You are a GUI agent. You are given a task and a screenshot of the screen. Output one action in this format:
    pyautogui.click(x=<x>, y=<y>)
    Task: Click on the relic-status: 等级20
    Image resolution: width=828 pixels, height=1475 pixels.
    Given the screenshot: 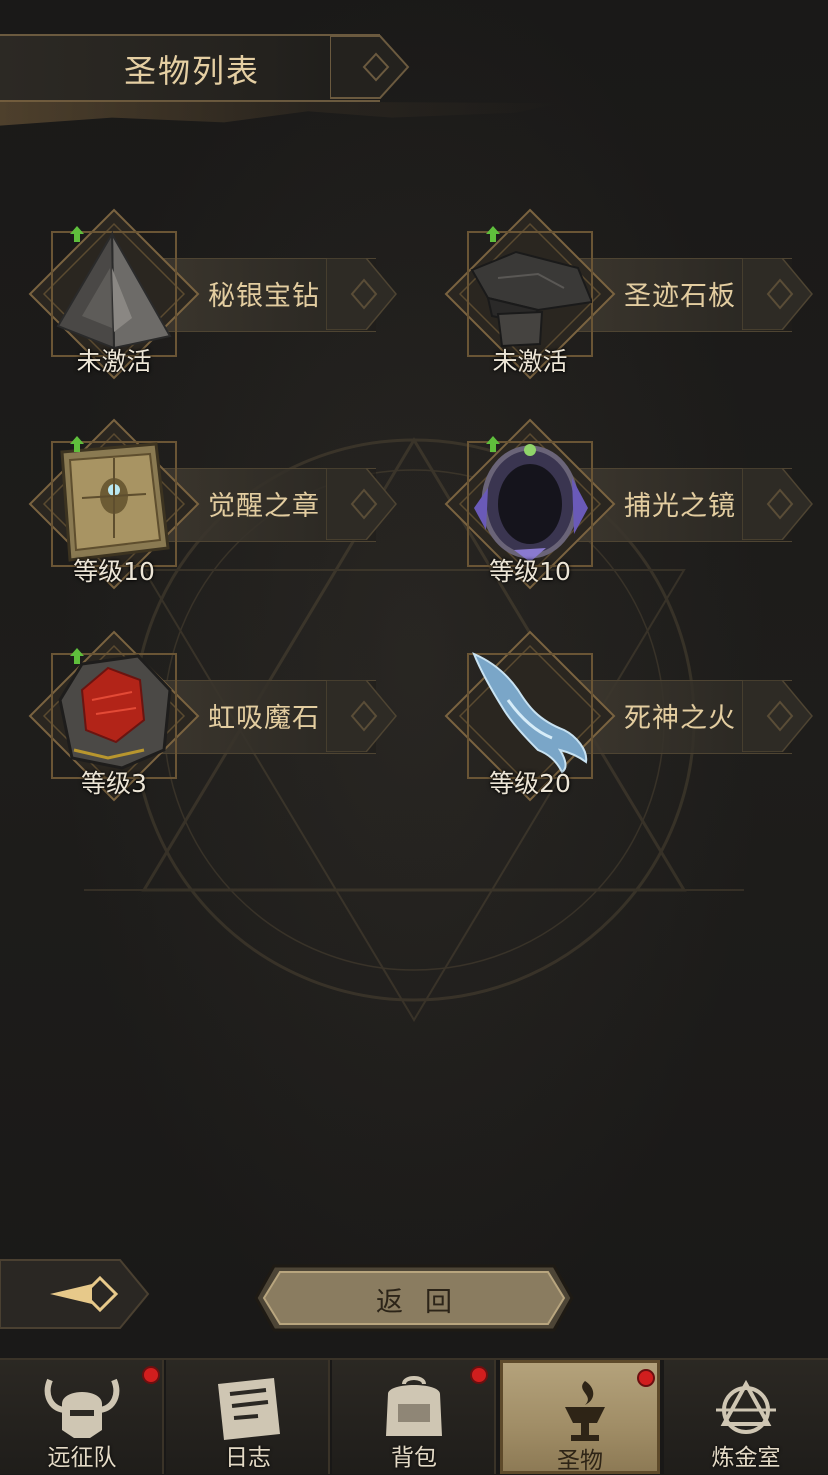 What is the action you would take?
    pyautogui.click(x=530, y=783)
    